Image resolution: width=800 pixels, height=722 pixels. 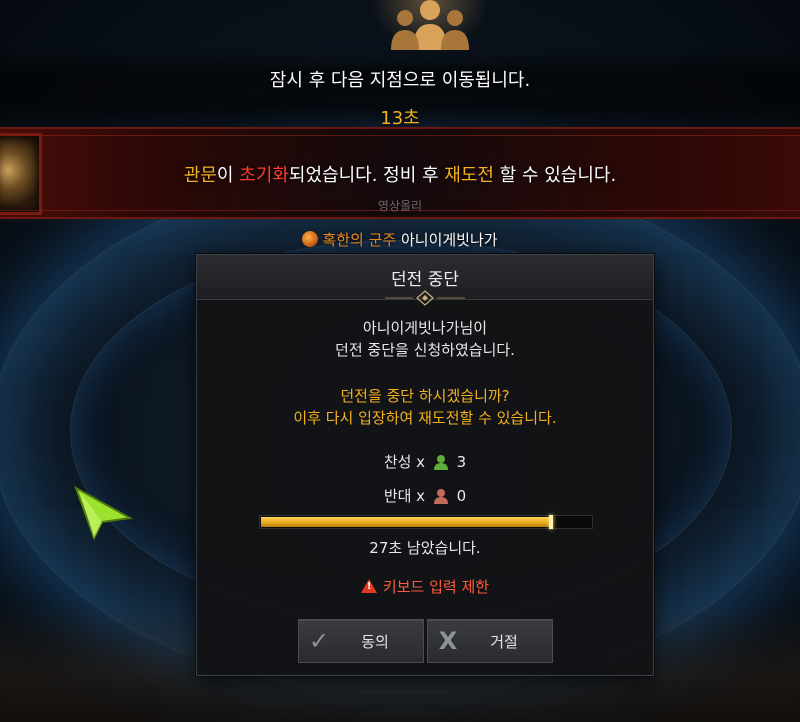 I want to click on agree-person-icon, so click(x=440, y=462).